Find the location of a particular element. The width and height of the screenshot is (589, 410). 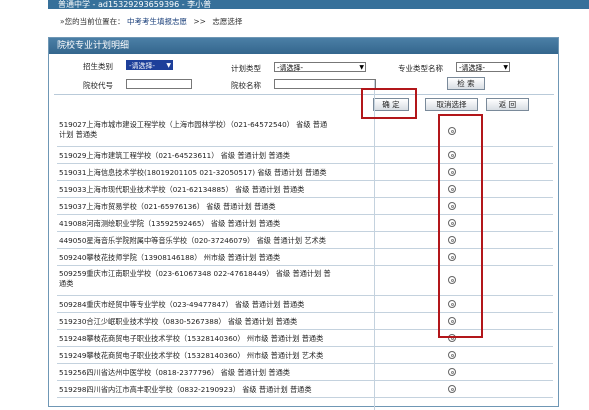

breadcrumb-prefix: »您的当前位置在： is located at coordinates (92, 21).